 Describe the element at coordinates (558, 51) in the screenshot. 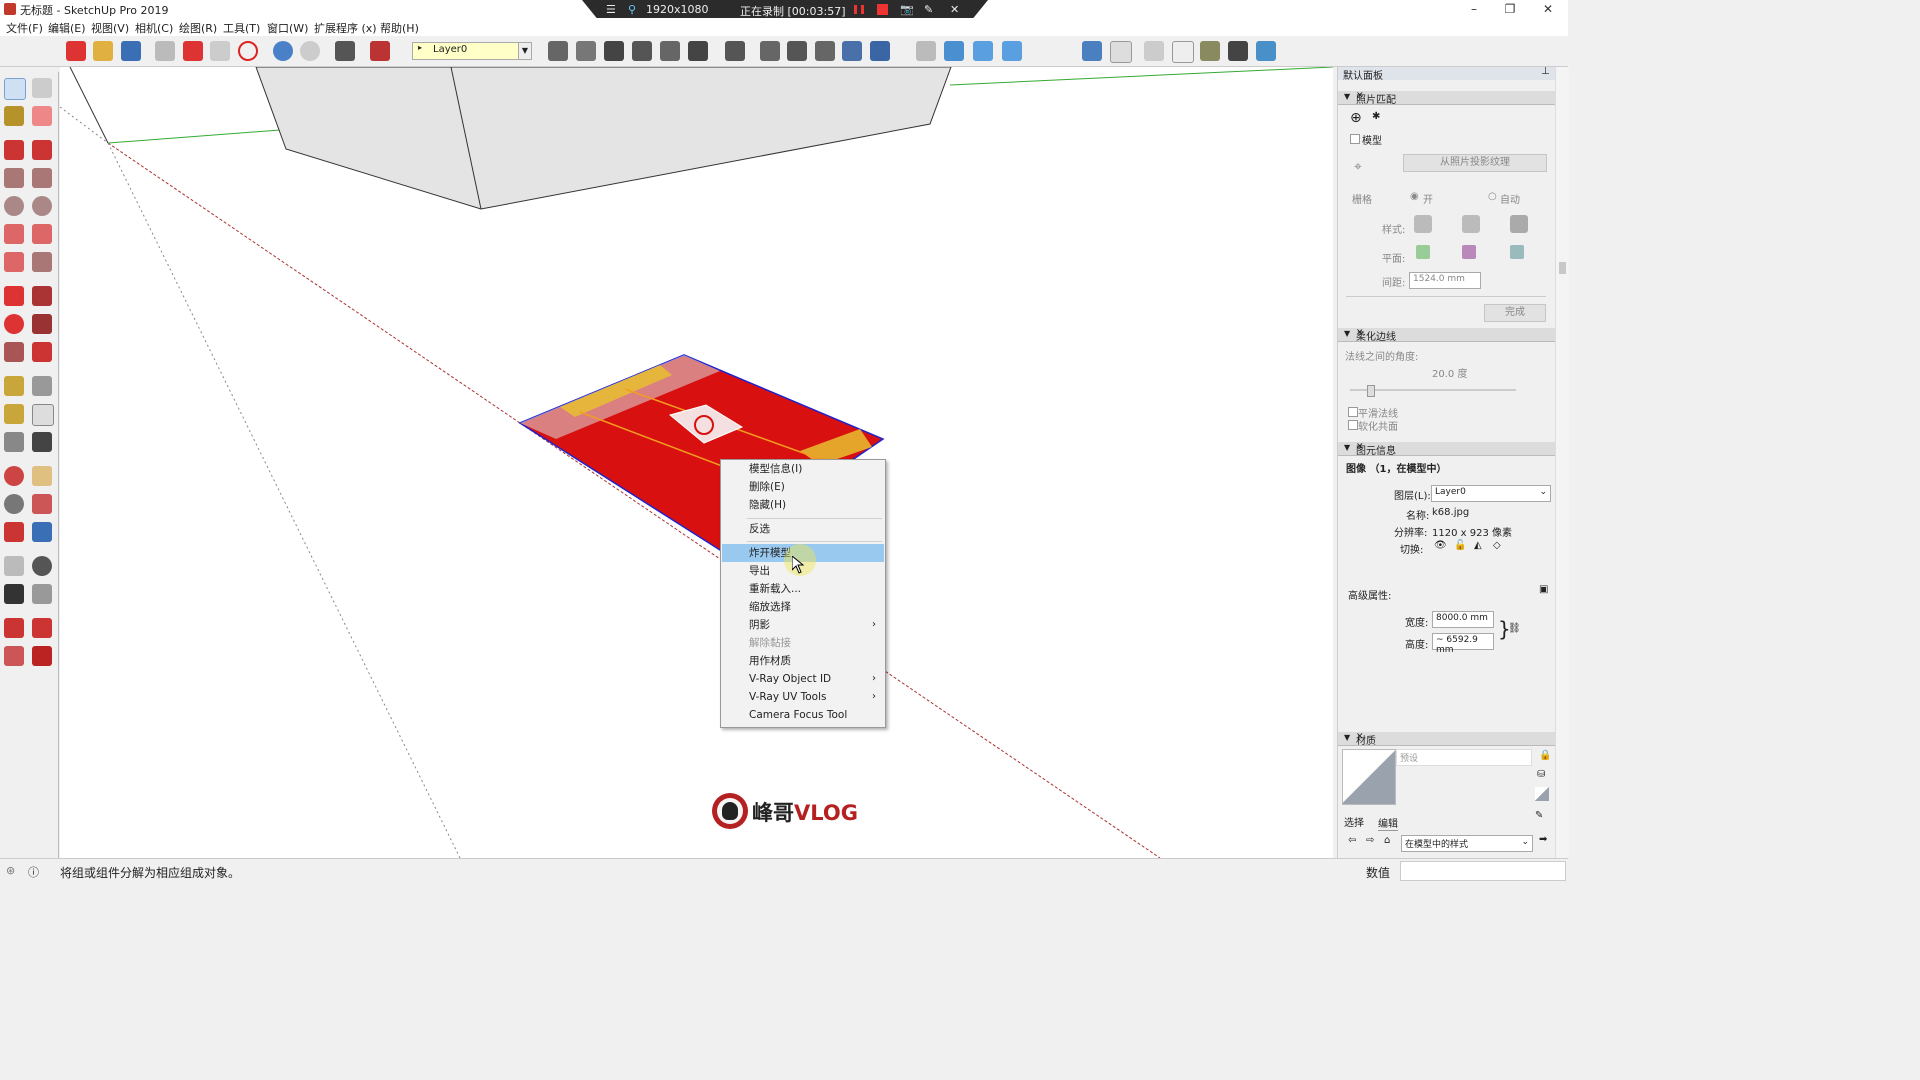

I see `iso-view-icon` at that location.